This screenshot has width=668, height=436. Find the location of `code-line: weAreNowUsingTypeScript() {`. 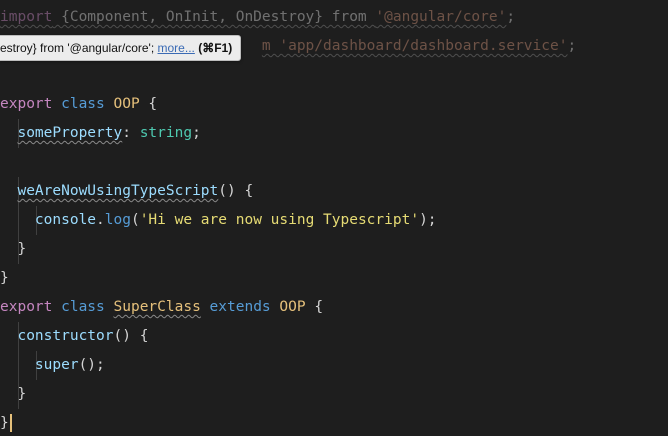

code-line: weAreNowUsingTypeScript() { is located at coordinates (126, 191).